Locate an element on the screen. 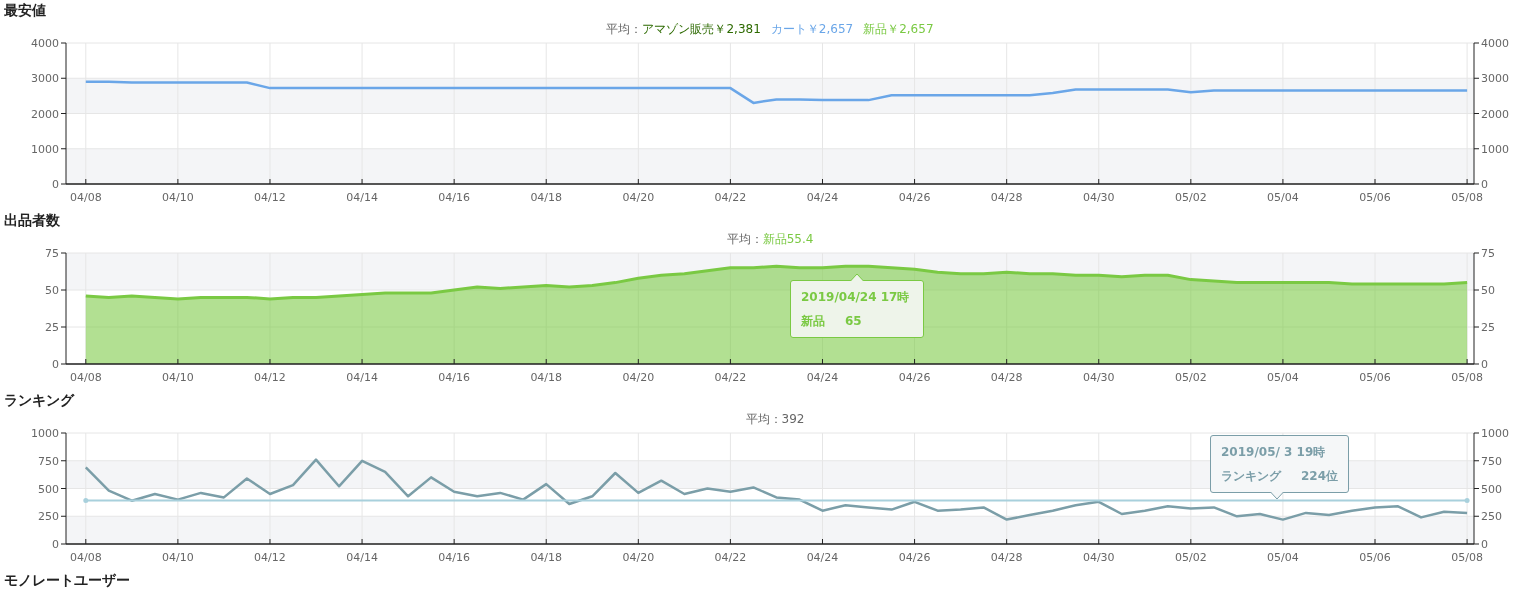 Image resolution: width=1516 pixels, height=592 pixels. tooltip-label: 新品 is located at coordinates (813, 321).